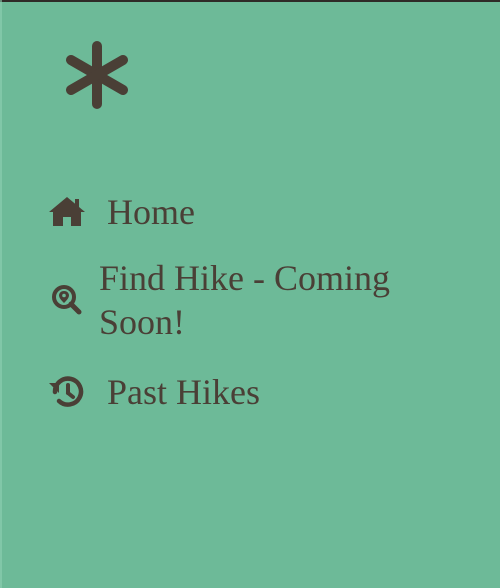 The height and width of the screenshot is (588, 500). What do you see at coordinates (151, 212) in the screenshot?
I see `nav-item-home-label: Home` at bounding box center [151, 212].